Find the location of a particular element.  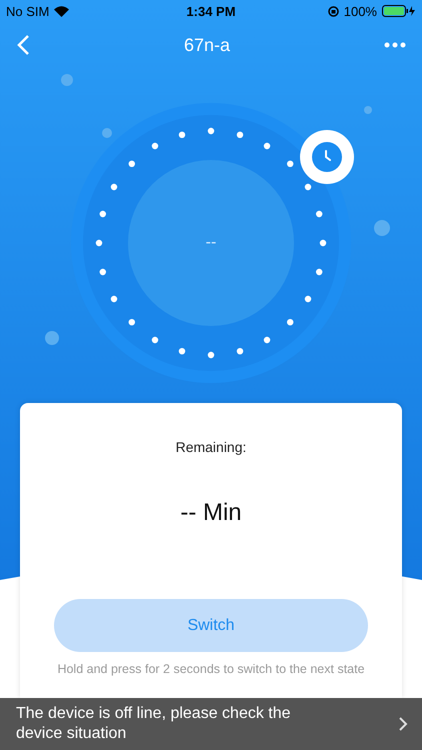

wifi-icon is located at coordinates (62, 11).